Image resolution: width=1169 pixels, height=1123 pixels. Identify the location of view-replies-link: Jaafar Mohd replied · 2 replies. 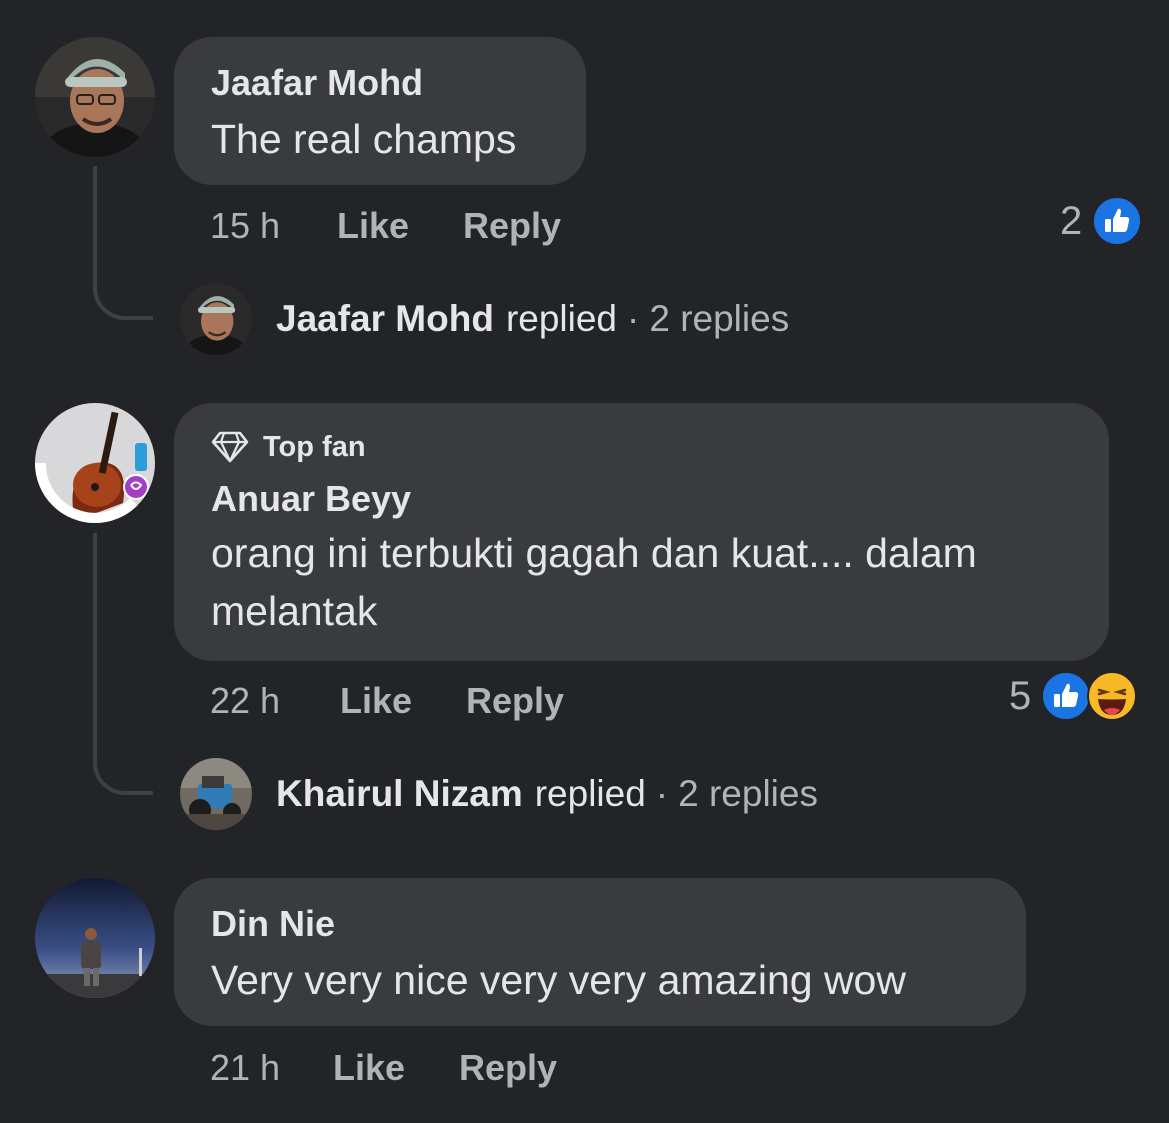
(532, 319).